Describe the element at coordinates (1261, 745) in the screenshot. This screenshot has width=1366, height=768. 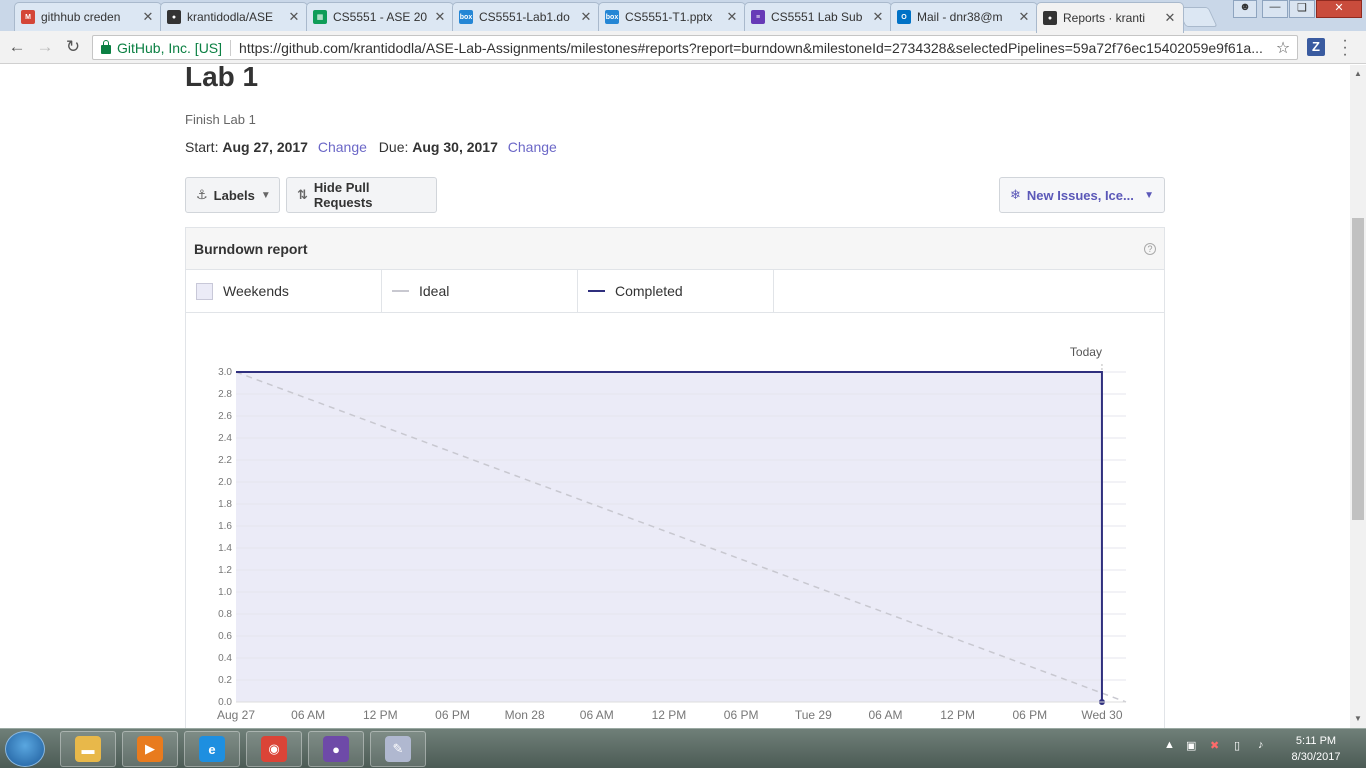
I see `volume-muted-icon: ♪` at that location.